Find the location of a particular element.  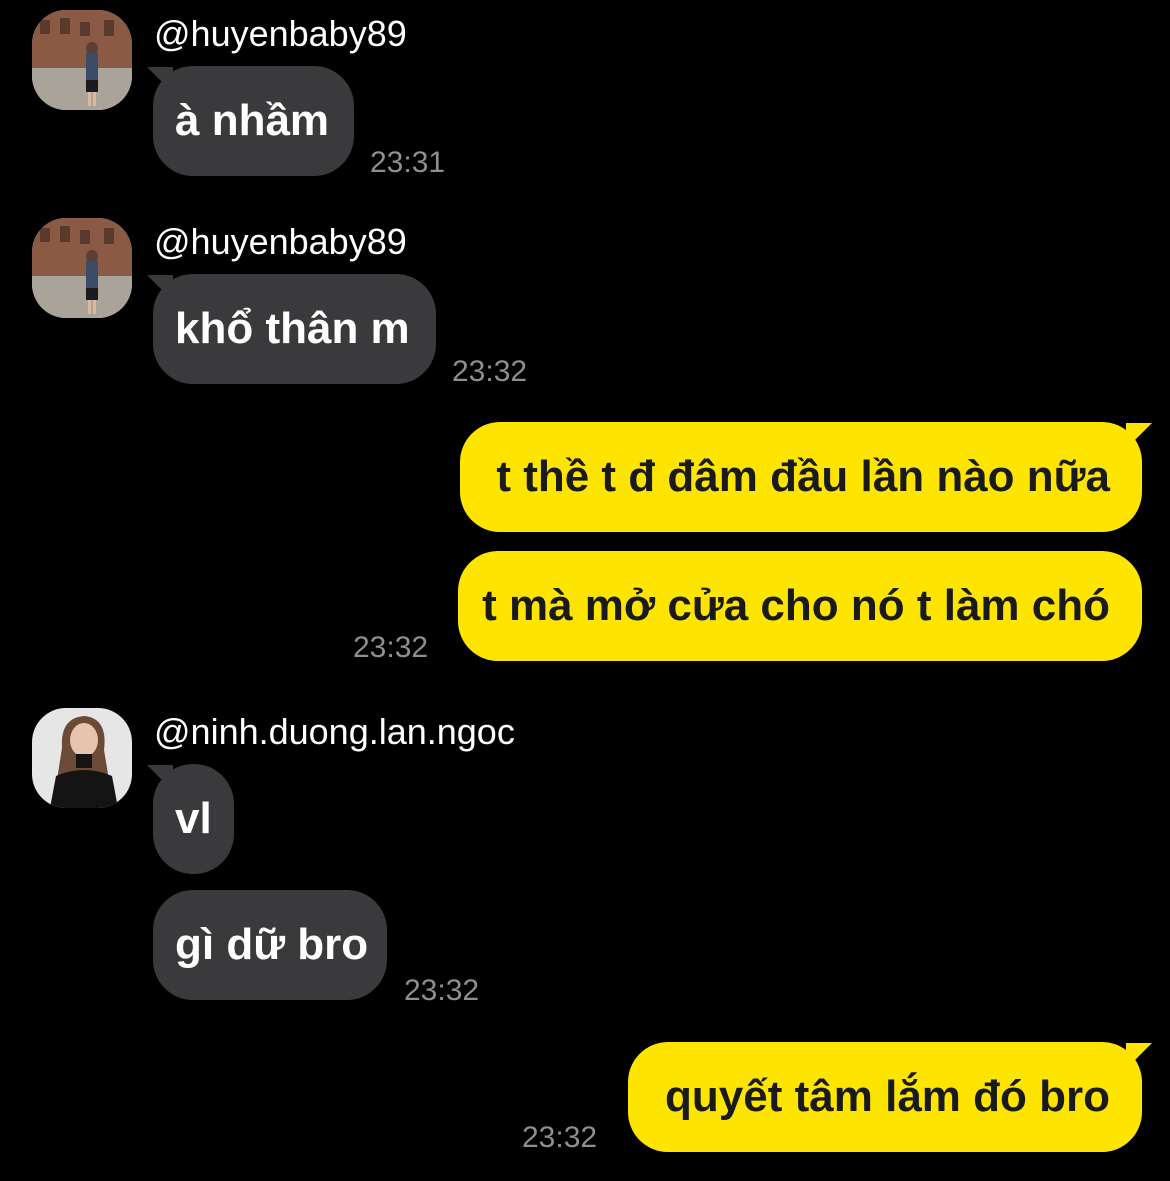

message-bubble-incoming: à nhầm is located at coordinates (253, 121).